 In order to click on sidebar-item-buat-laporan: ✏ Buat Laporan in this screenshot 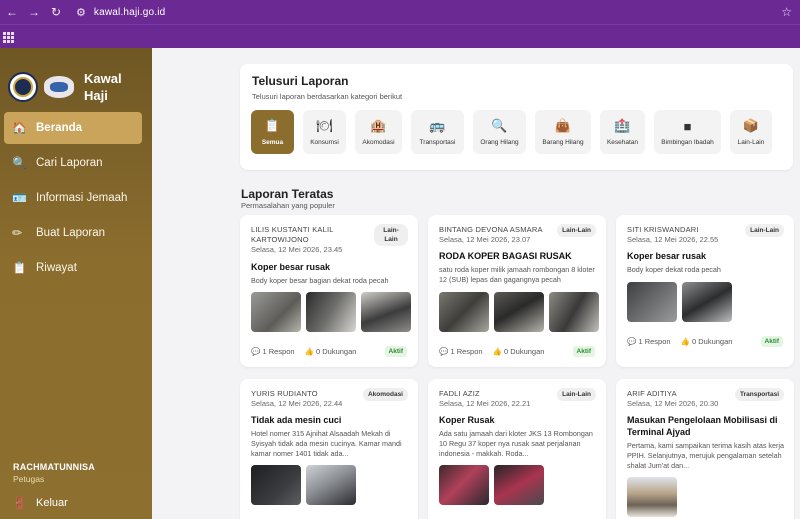, I will do `click(73, 233)`.